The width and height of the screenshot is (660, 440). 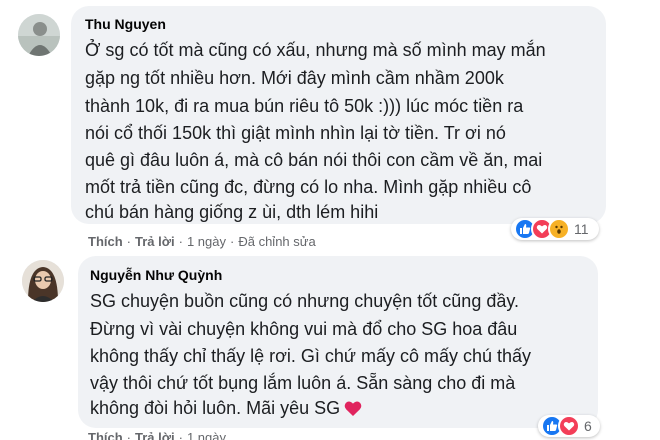 I want to click on reaction-summary: 6, so click(x=569, y=426).